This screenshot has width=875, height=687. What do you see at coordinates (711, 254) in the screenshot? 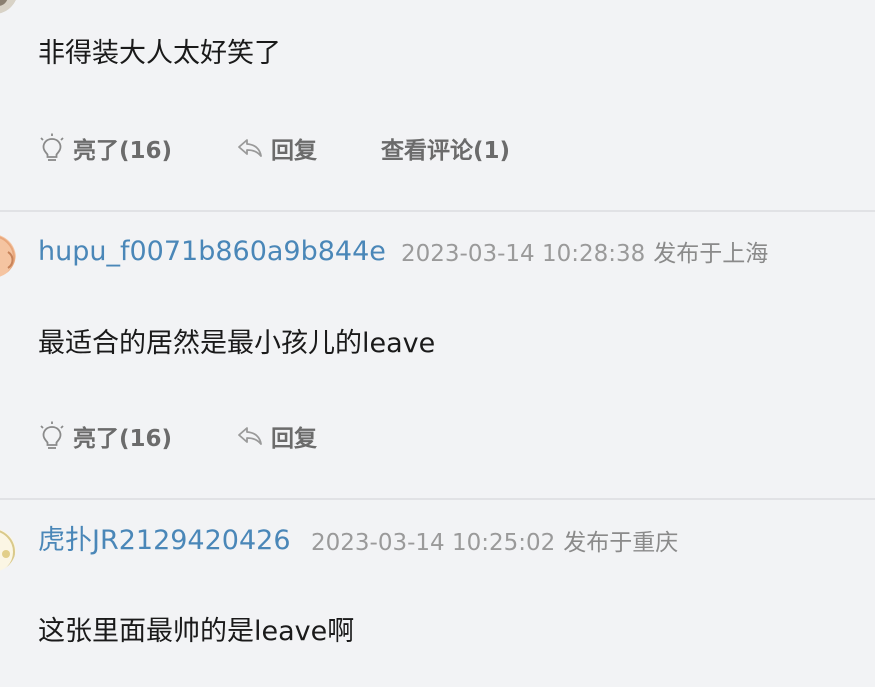
I see `location: 发布于上海` at bounding box center [711, 254].